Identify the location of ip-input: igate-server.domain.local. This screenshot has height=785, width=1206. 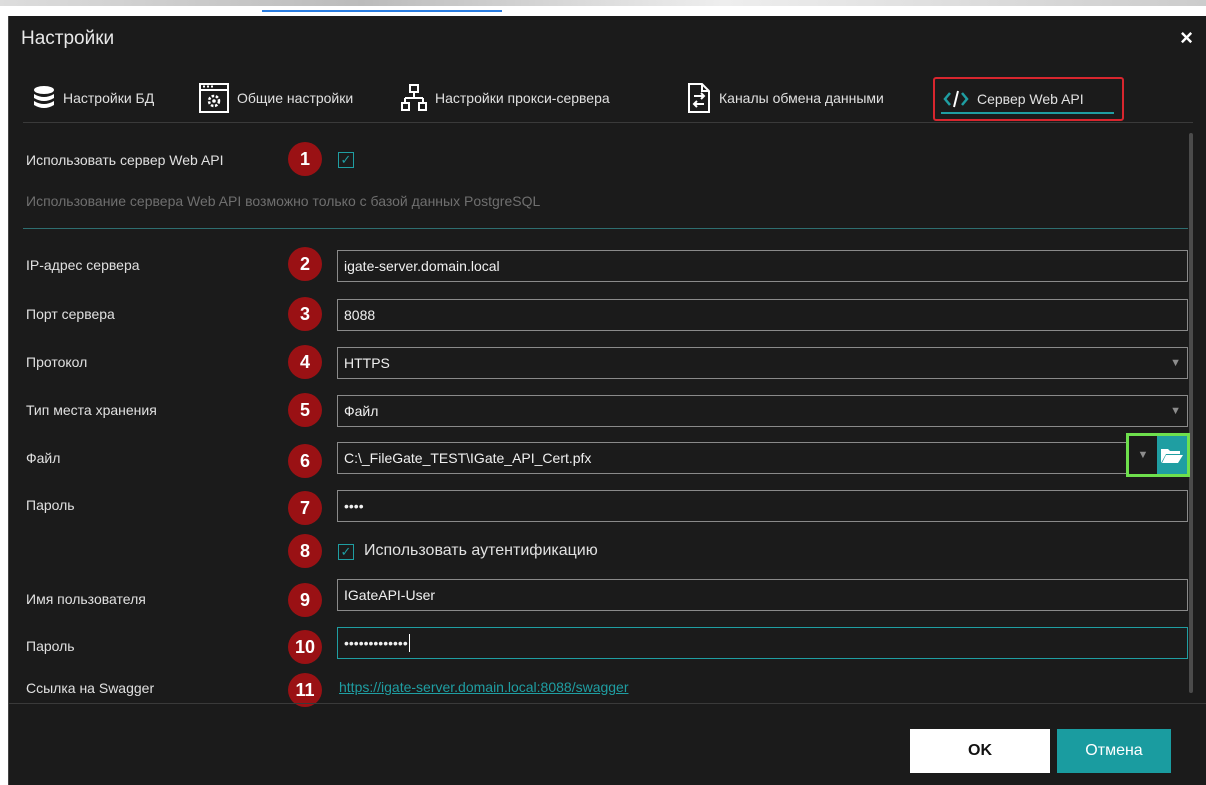
(762, 266).